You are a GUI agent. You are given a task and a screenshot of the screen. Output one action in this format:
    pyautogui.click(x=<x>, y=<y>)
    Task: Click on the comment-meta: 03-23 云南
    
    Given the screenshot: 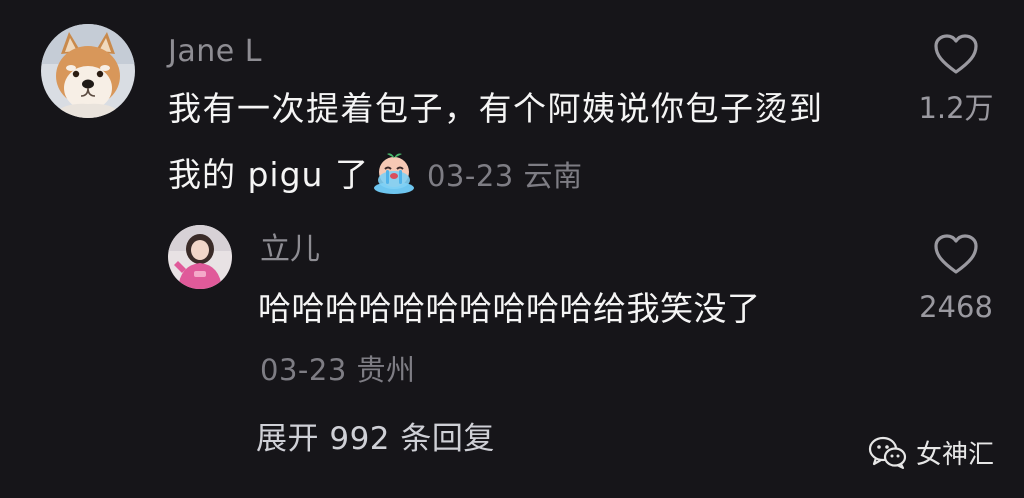 What is the action you would take?
    pyautogui.click(x=504, y=176)
    